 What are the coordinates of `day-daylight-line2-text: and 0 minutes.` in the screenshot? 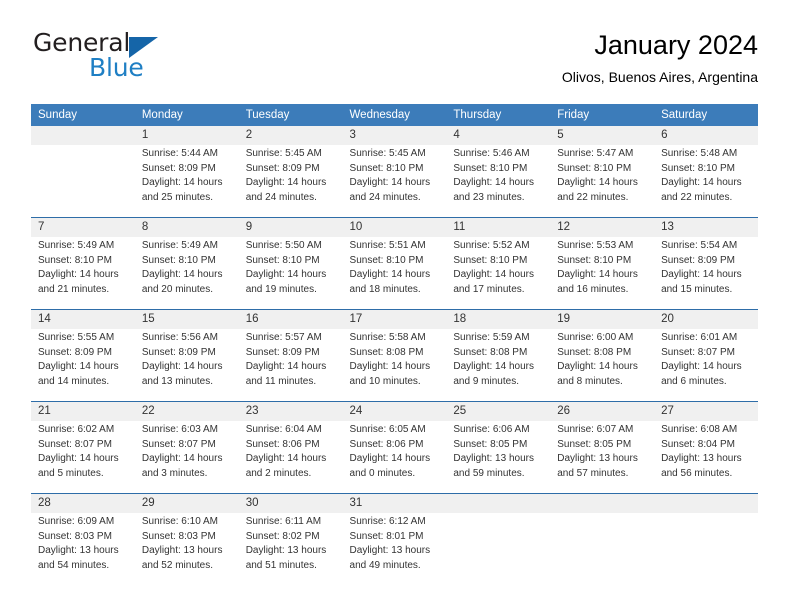 It's located at (382, 473).